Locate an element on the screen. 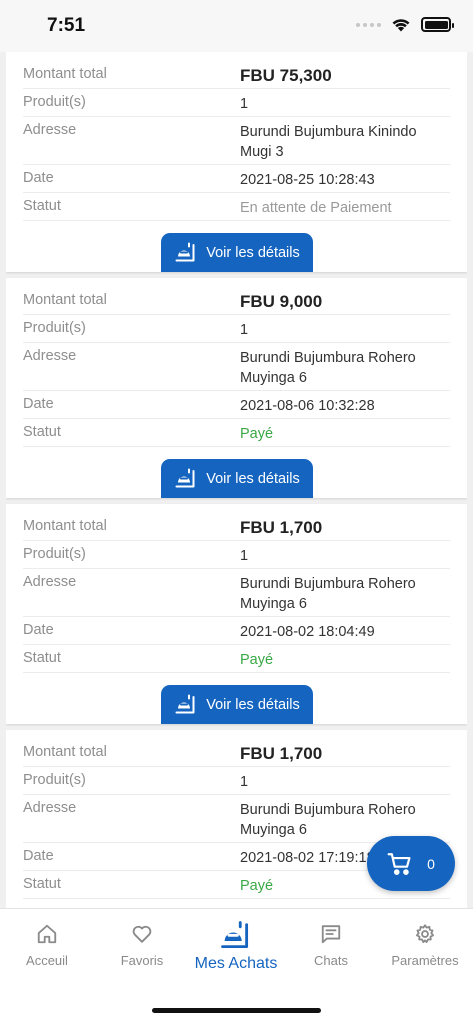 This screenshot has height=1024, width=473. tab-settings: Paramètres is located at coordinates (425, 945).